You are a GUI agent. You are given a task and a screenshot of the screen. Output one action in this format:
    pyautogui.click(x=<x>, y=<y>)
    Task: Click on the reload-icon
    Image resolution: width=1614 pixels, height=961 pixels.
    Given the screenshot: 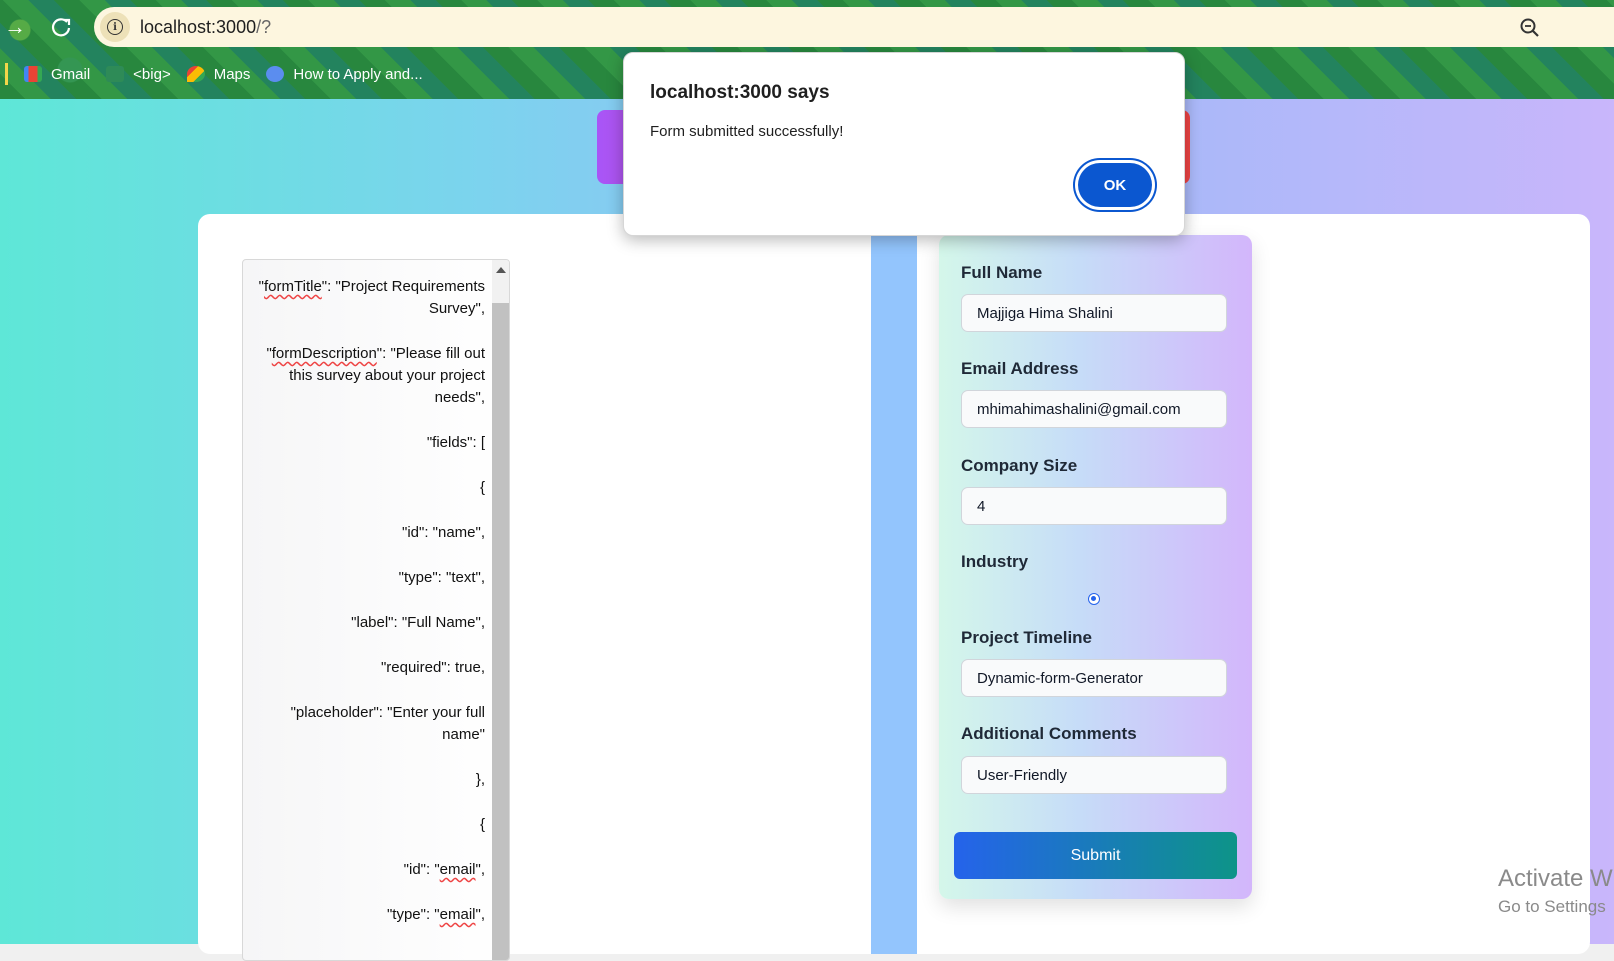 What is the action you would take?
    pyautogui.click(x=61, y=27)
    